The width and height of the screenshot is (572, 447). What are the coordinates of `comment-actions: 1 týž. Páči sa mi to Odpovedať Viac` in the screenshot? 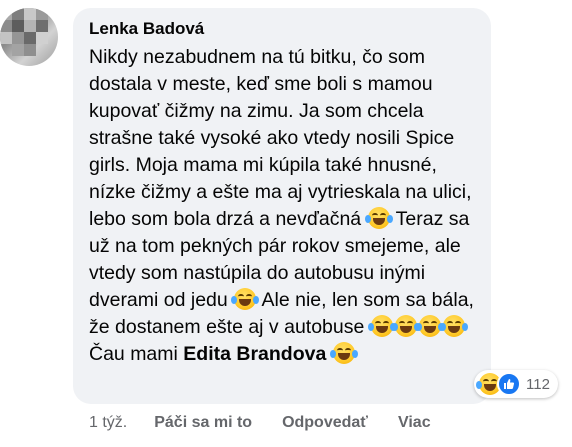 It's located at (260, 423).